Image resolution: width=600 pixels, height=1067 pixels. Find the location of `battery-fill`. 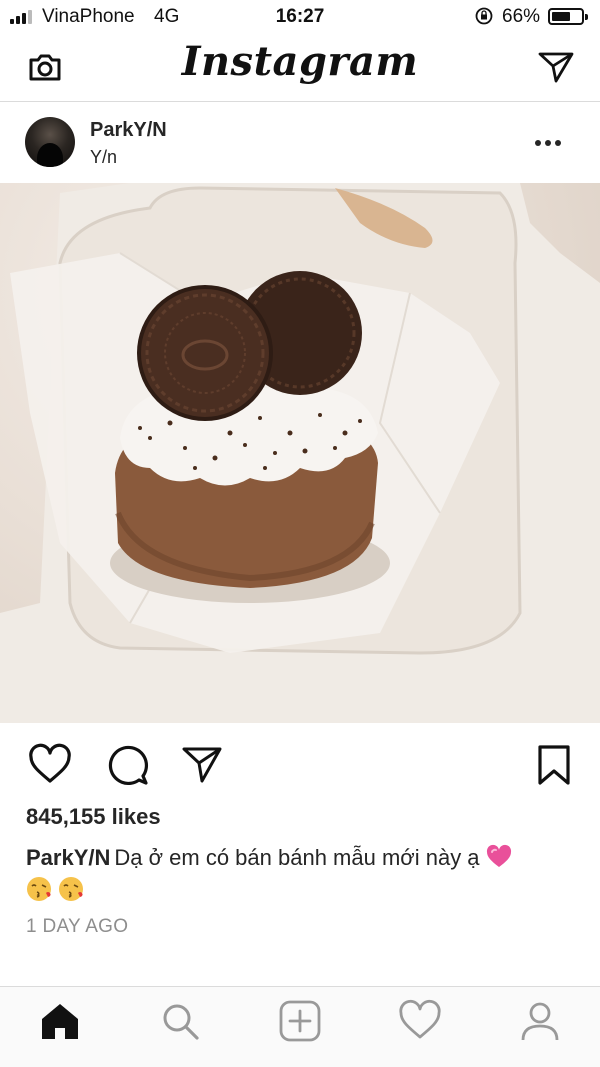

battery-fill is located at coordinates (561, 16).